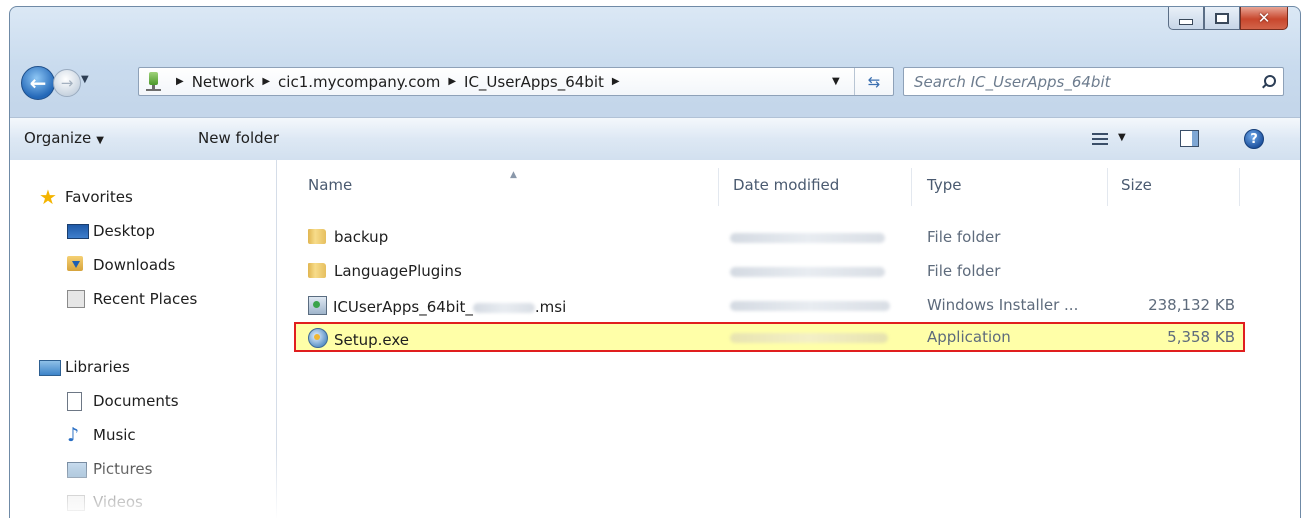 This screenshot has height=518, width=1304. Describe the element at coordinates (1191, 305) in the screenshot. I see `file-size: 238,132 KB` at that location.